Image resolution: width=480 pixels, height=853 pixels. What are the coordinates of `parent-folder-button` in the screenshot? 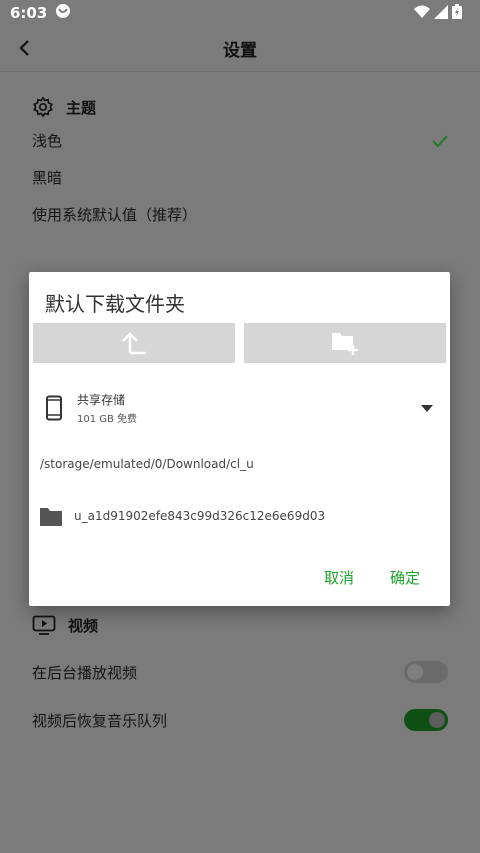 It's located at (134, 343).